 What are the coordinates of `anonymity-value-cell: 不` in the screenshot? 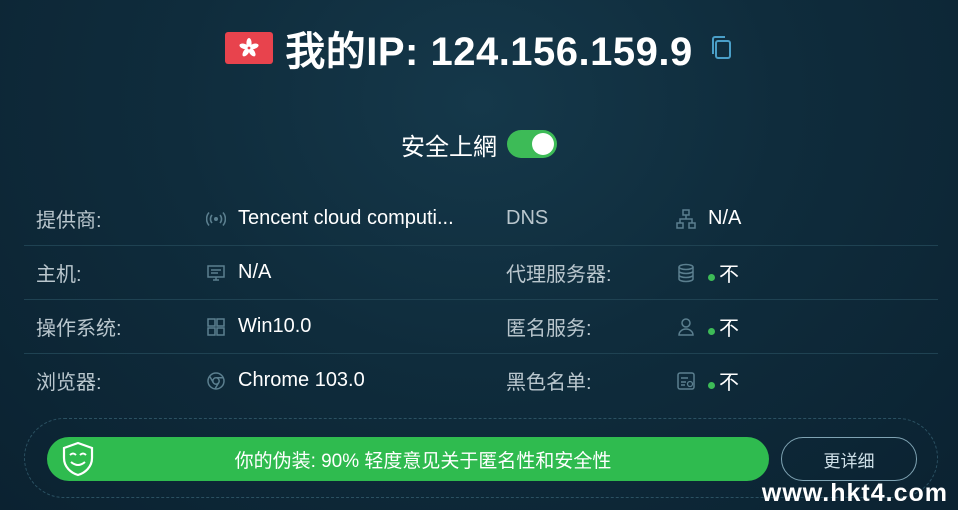 It's located at (707, 326).